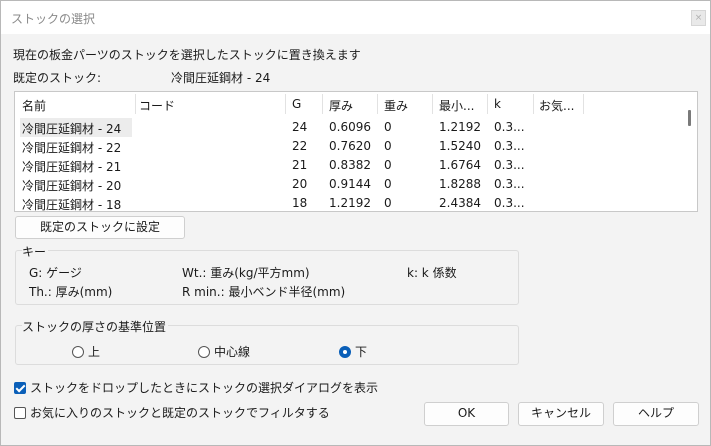  Describe the element at coordinates (20, 387) in the screenshot. I see `checkbox-checked` at that location.